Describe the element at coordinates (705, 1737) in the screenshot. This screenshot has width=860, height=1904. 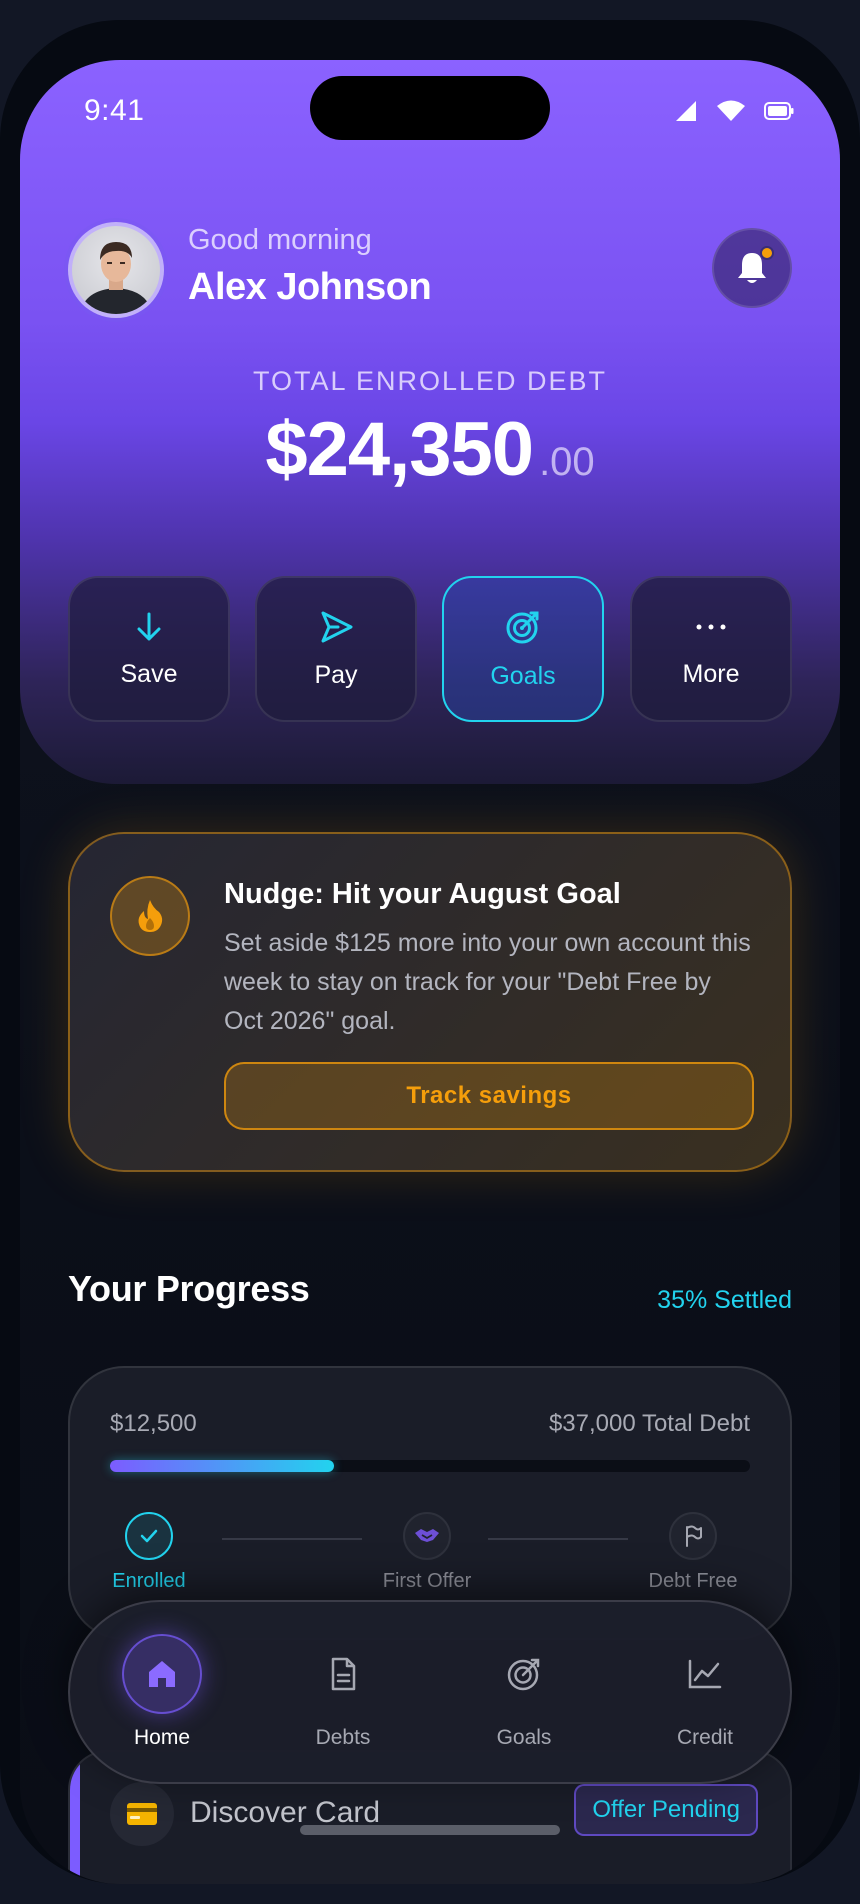
I see `nav-label: Credit` at that location.